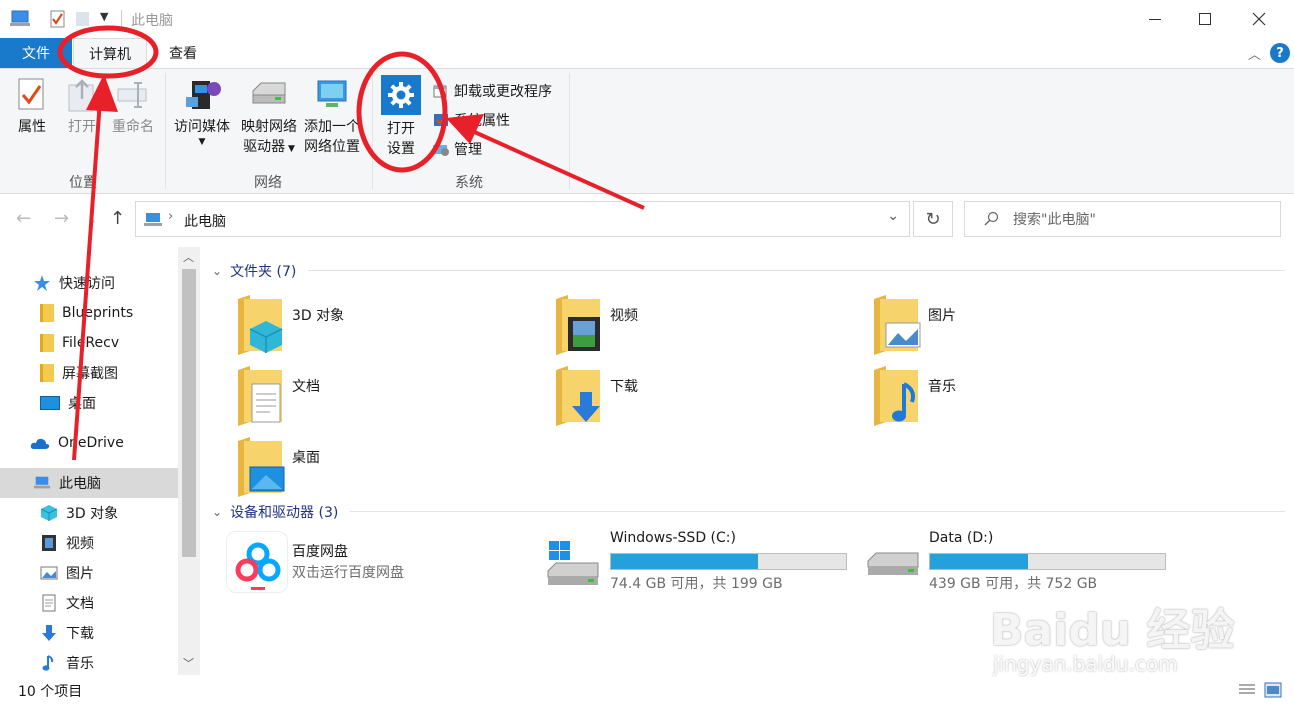 This screenshot has height=706, width=1294. Describe the element at coordinates (391, 468) in the screenshot. I see `folder-desktop: 桌面` at that location.